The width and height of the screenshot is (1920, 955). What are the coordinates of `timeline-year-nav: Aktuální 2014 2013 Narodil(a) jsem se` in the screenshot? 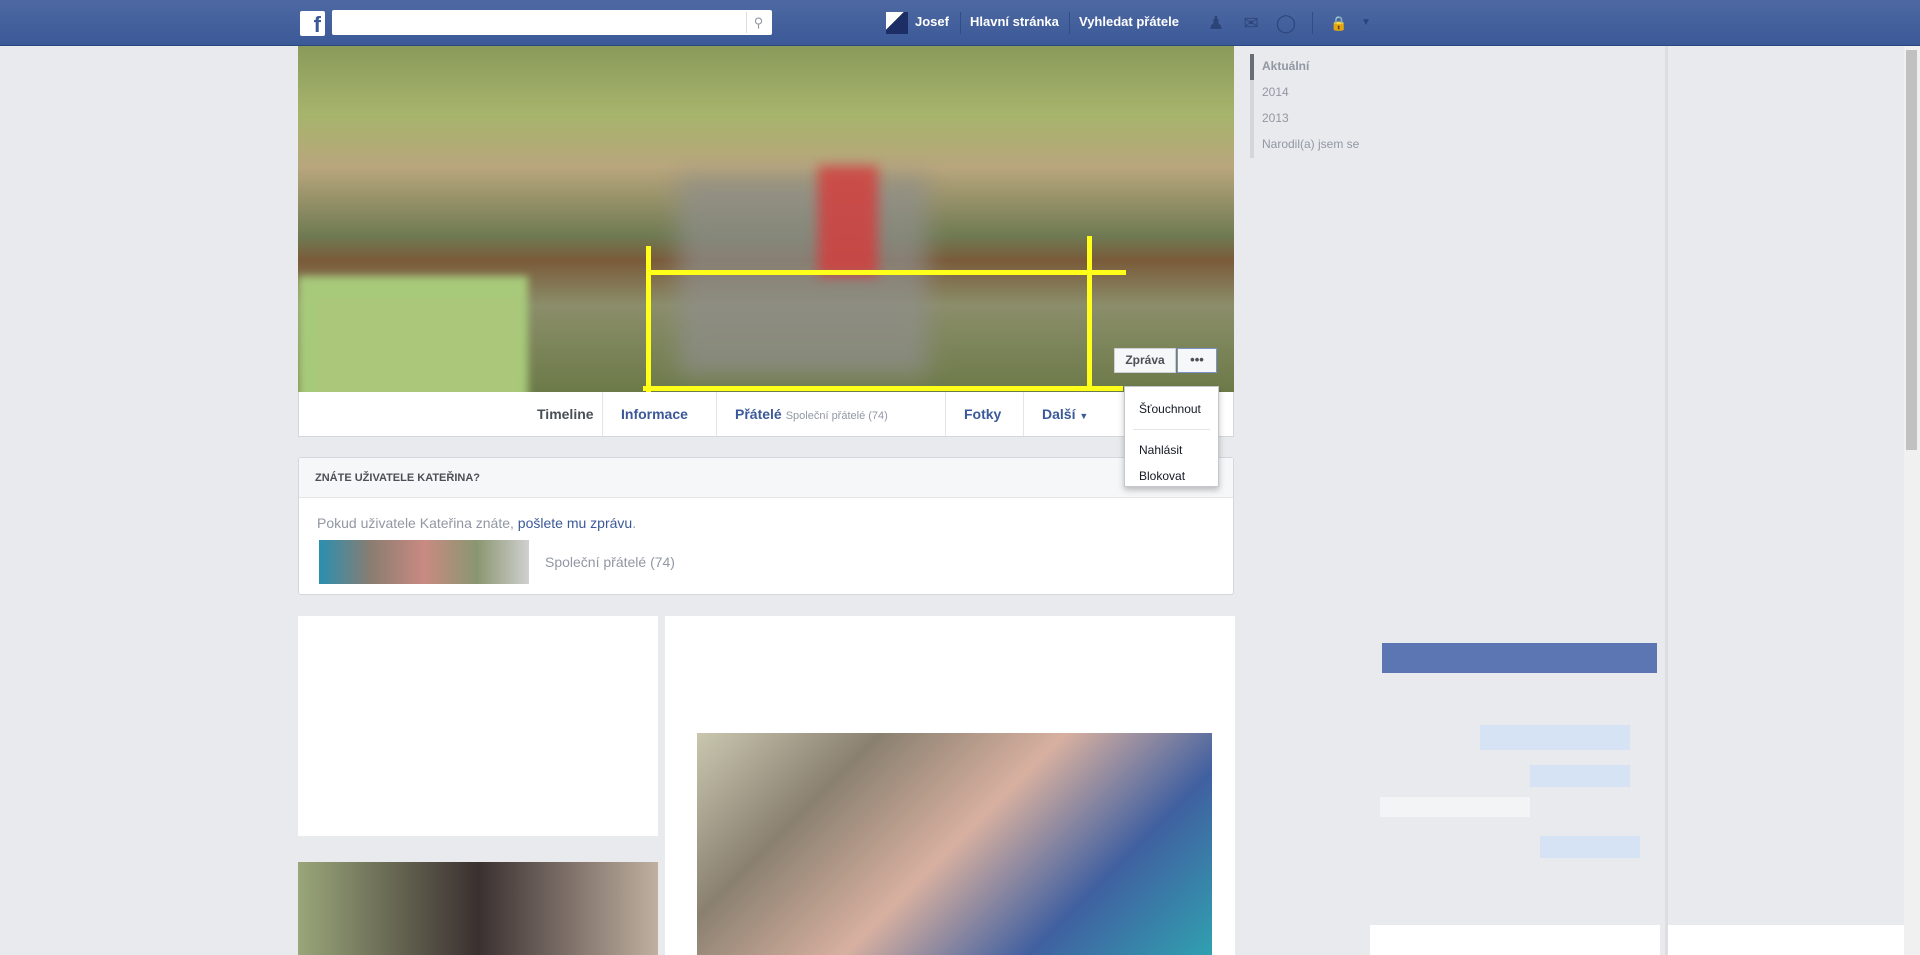 It's located at (1304, 106).